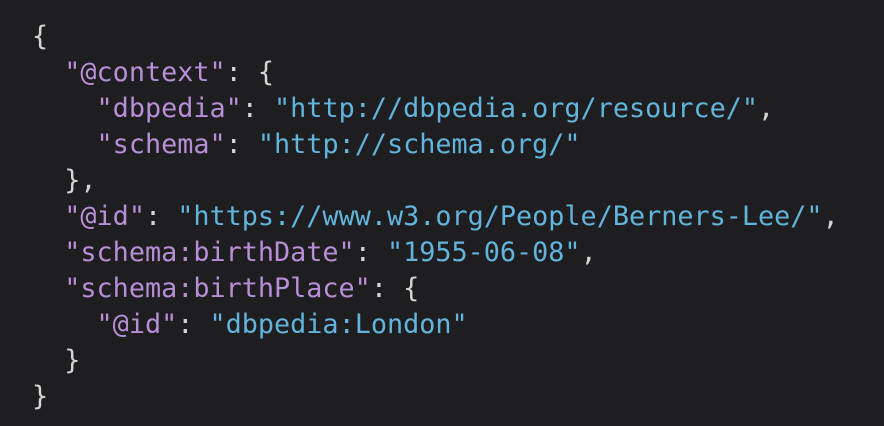 The height and width of the screenshot is (426, 884). Describe the element at coordinates (338, 324) in the screenshot. I see `json-string-value: "dbpedia:London"` at that location.